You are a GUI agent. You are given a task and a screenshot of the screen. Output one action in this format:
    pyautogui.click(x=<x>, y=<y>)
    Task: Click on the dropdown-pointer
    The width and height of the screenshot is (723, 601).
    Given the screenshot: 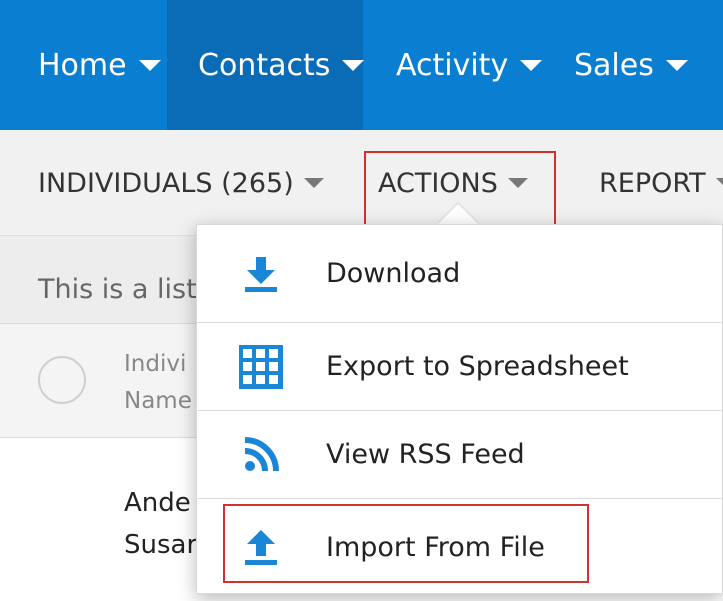 What is the action you would take?
    pyautogui.click(x=458, y=214)
    